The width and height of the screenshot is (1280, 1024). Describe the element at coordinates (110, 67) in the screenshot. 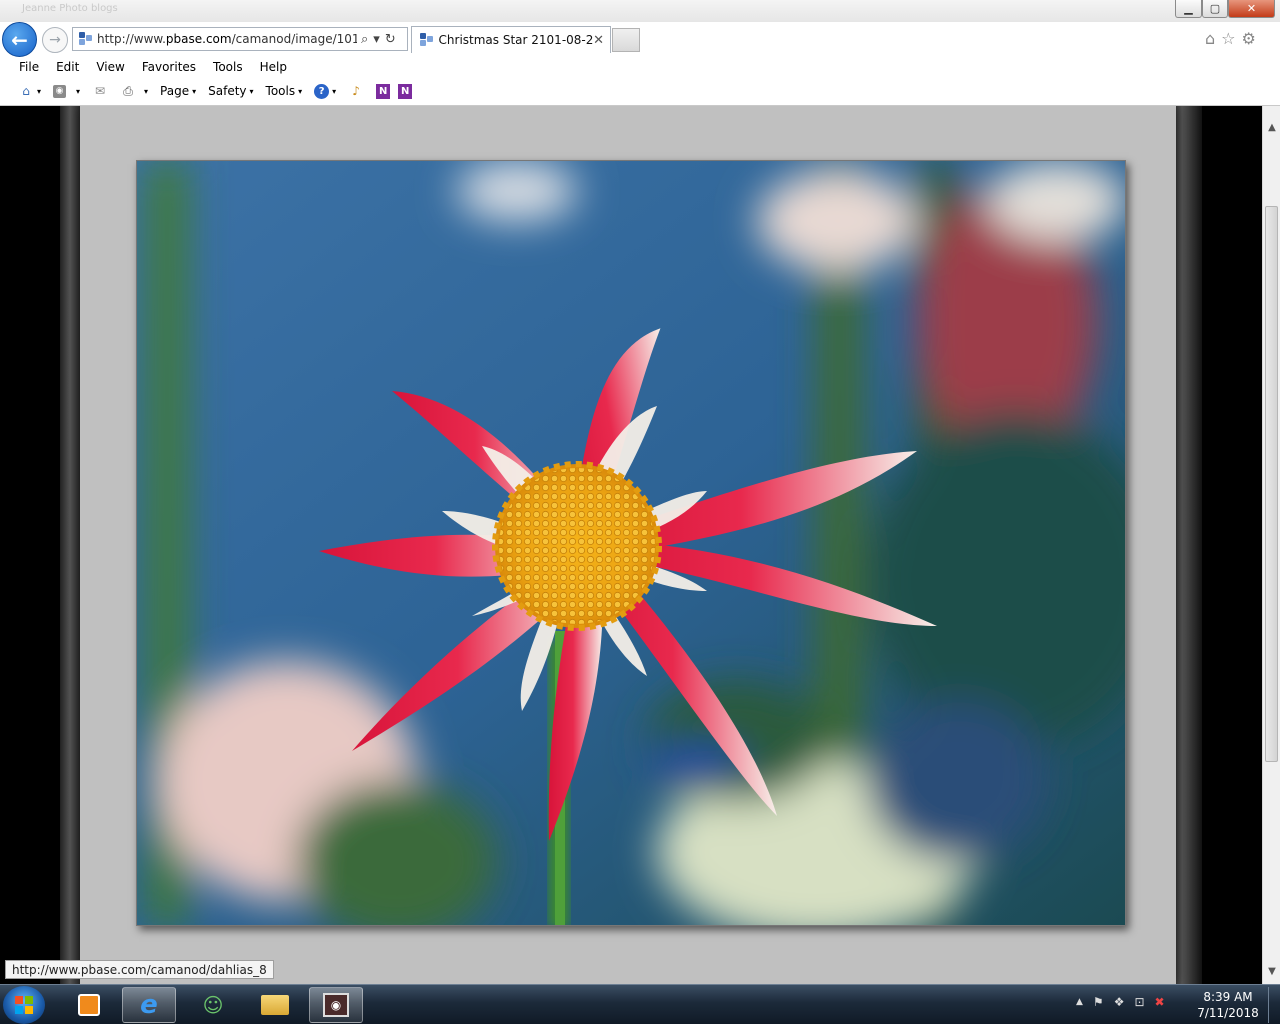

I see `menu-view: View` at that location.